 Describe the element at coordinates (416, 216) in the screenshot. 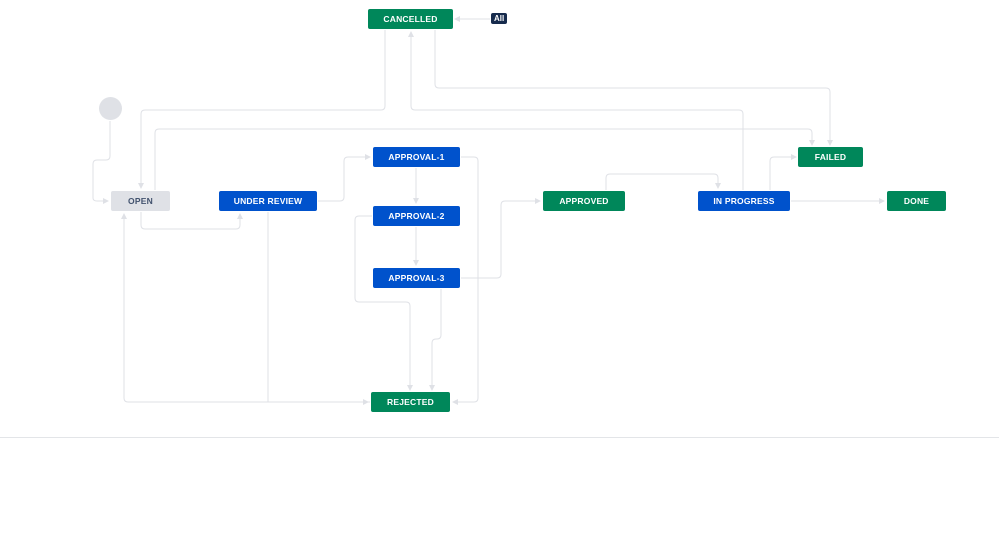

I see `status-approval-2: APPROVAL-2` at that location.